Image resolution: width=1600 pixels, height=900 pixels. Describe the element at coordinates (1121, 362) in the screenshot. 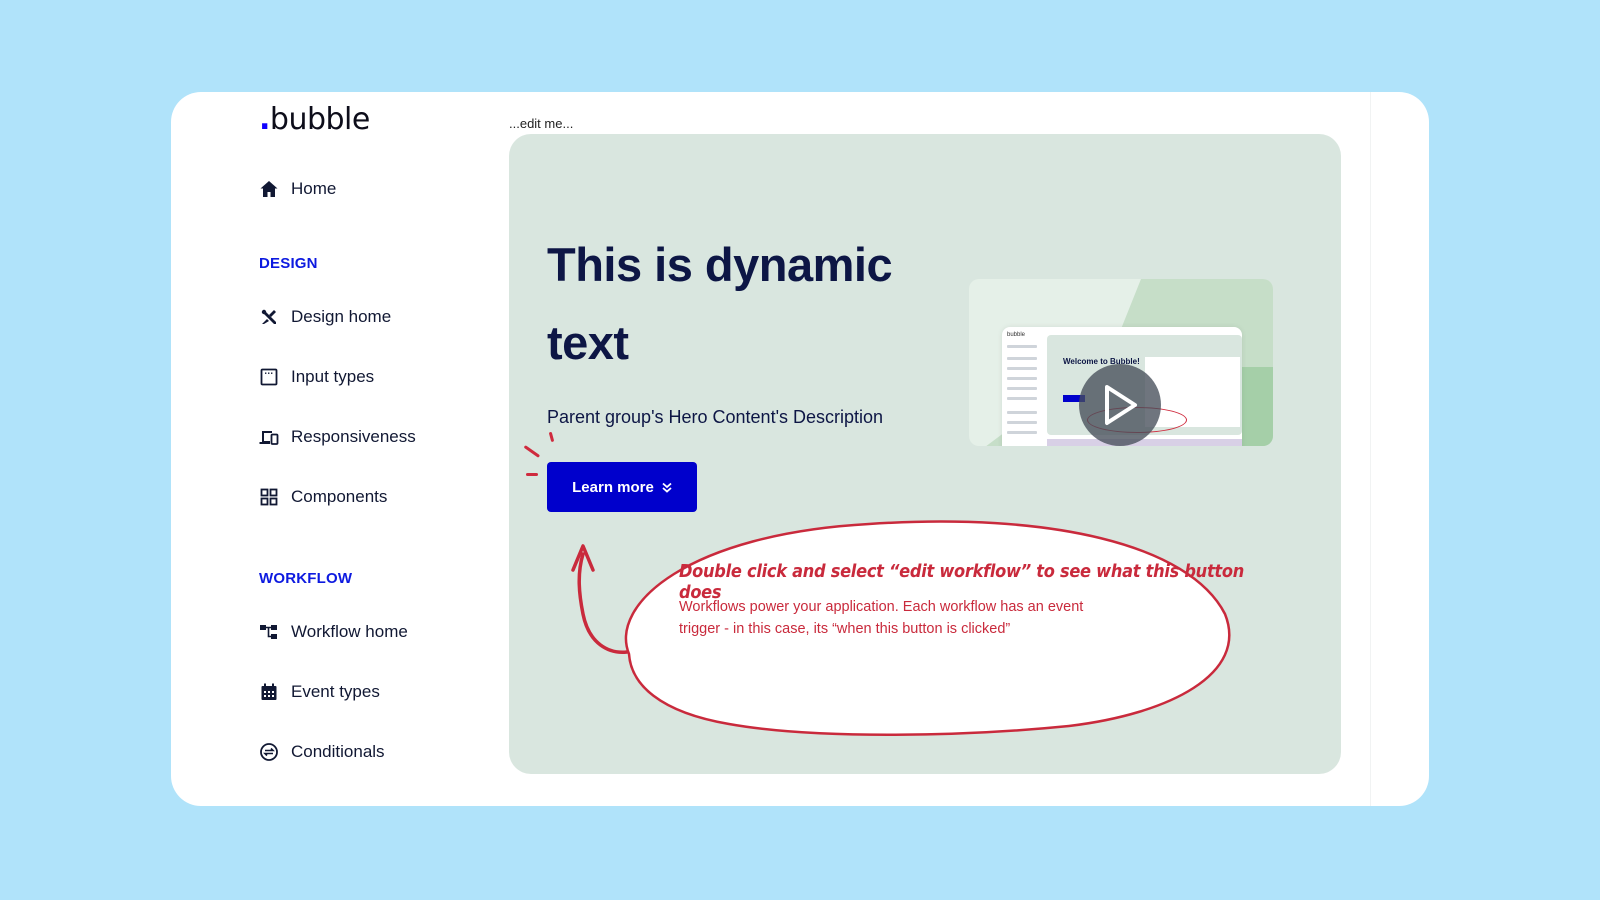

I see `intro-video-thumbnail: bubble Welcome to Bubble!` at that location.